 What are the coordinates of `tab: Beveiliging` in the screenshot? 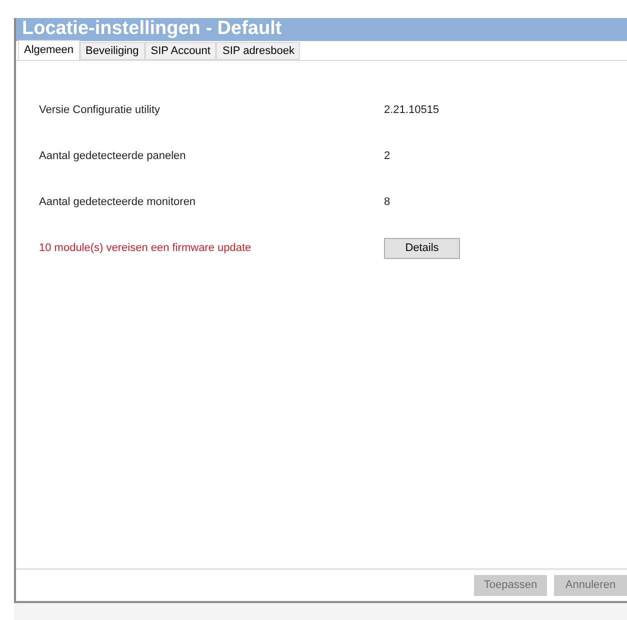 It's located at (112, 51).